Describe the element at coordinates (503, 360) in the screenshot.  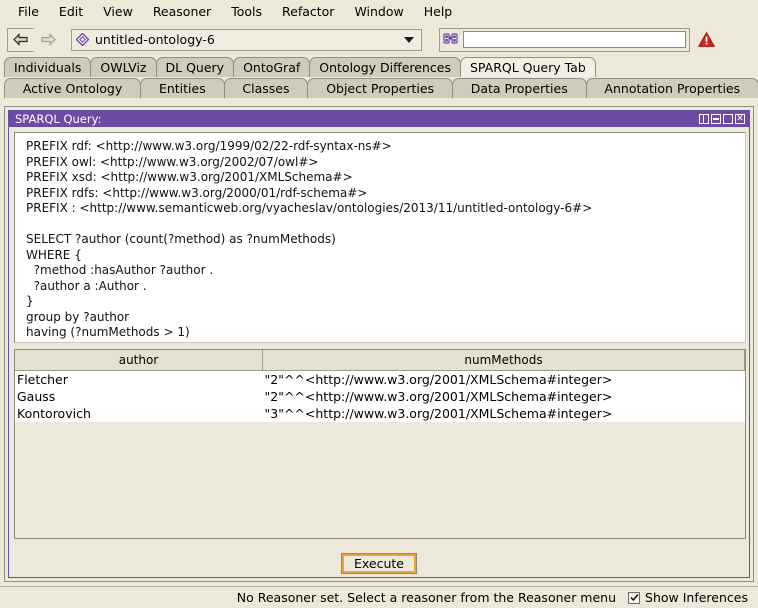
I see `column-header-nummethods: numMethods` at that location.